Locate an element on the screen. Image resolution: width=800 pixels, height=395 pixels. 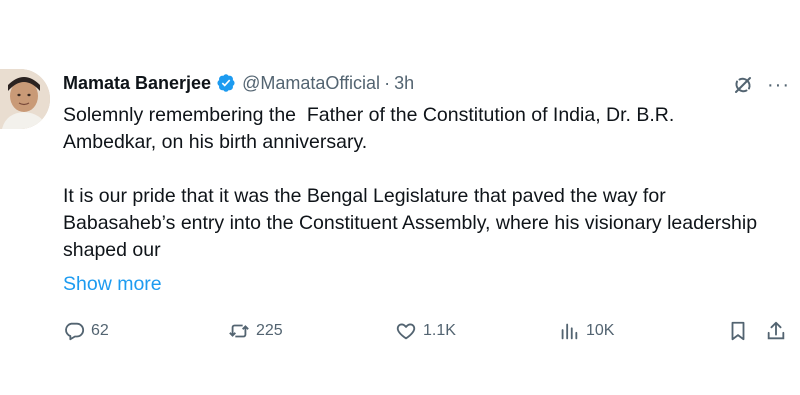
views-count: 10K is located at coordinates (600, 330).